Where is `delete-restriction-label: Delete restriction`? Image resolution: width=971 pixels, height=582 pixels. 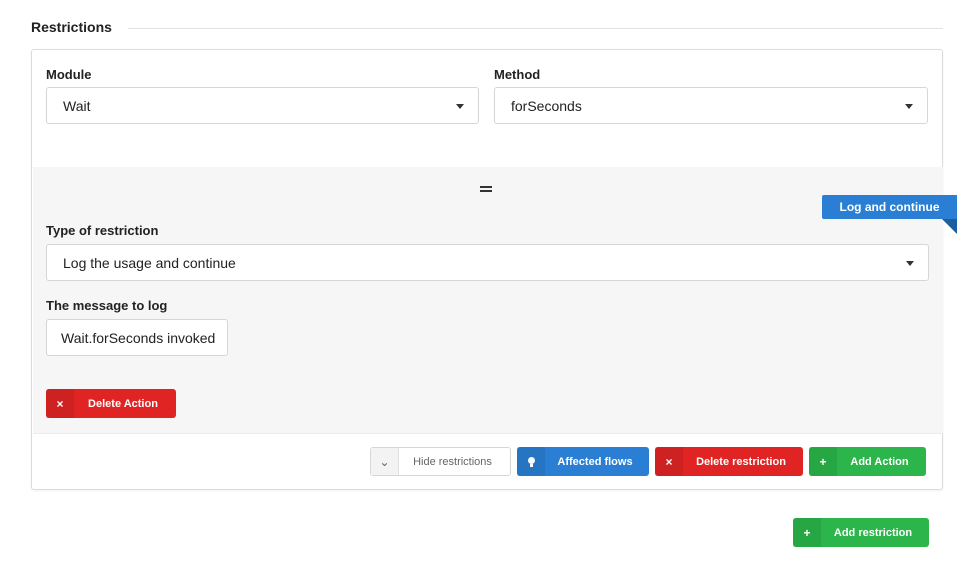 delete-restriction-label: Delete restriction is located at coordinates (741, 461).